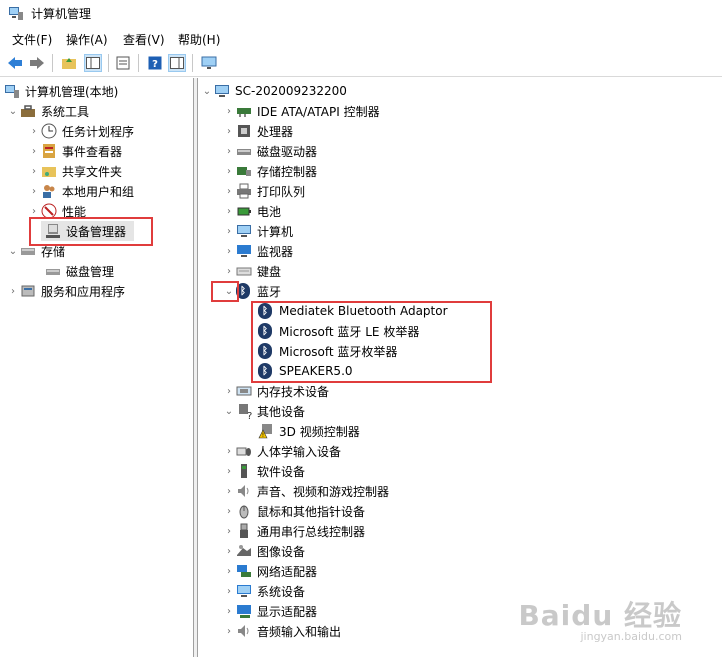 The width and height of the screenshot is (722, 657). I want to click on device-category: › 磁盘驱动器, so click(269, 151).